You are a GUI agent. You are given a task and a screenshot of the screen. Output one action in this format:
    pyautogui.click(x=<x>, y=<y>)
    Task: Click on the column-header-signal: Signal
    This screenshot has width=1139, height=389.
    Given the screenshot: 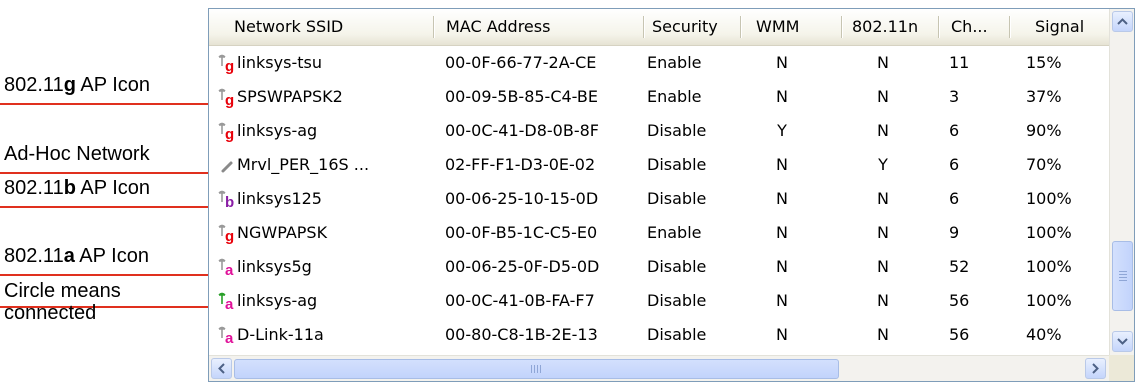 What is the action you would take?
    pyautogui.click(x=1066, y=27)
    